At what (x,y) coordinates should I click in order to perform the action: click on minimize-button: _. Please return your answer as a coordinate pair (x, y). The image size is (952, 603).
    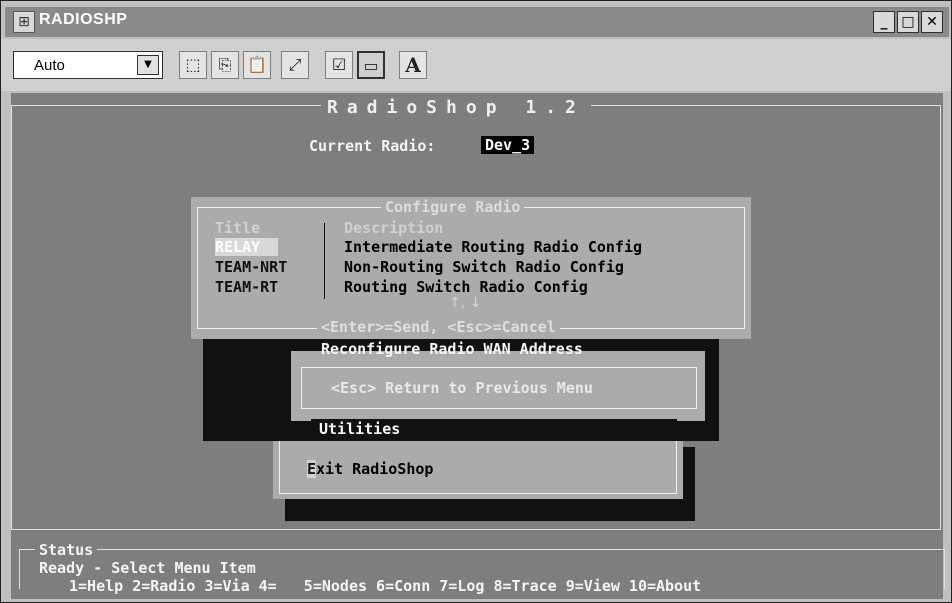
    Looking at the image, I should click on (884, 22).